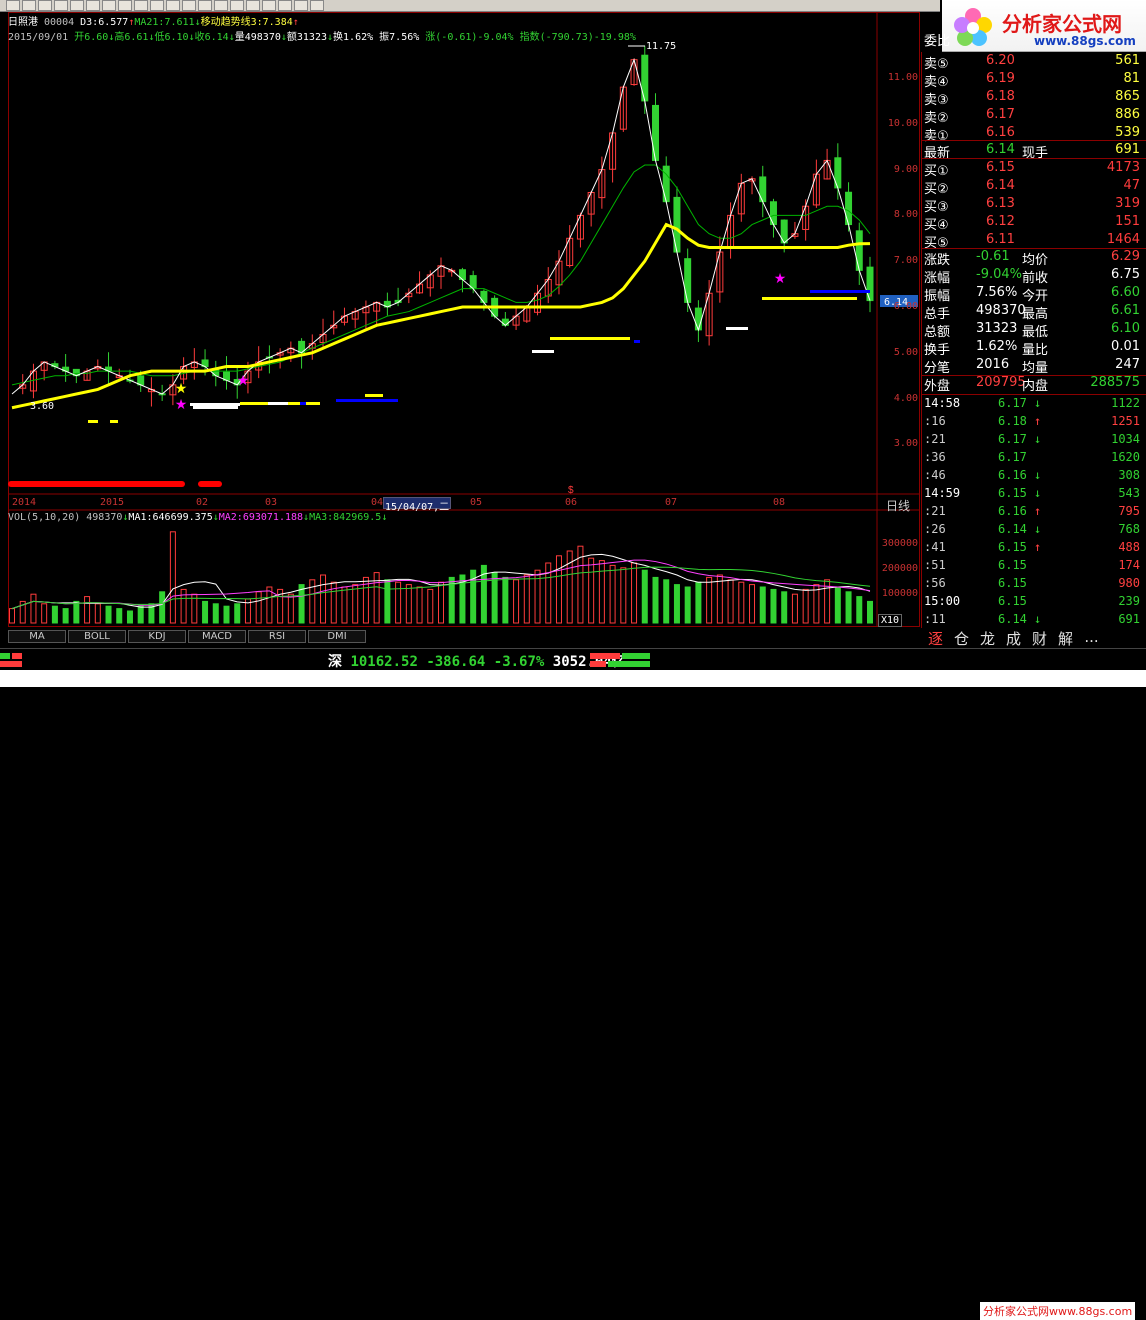 Image resolution: width=1146 pixels, height=1320 pixels. What do you see at coordinates (936, 64) in the screenshot?
I see `ask-label: 卖⑤` at bounding box center [936, 64].